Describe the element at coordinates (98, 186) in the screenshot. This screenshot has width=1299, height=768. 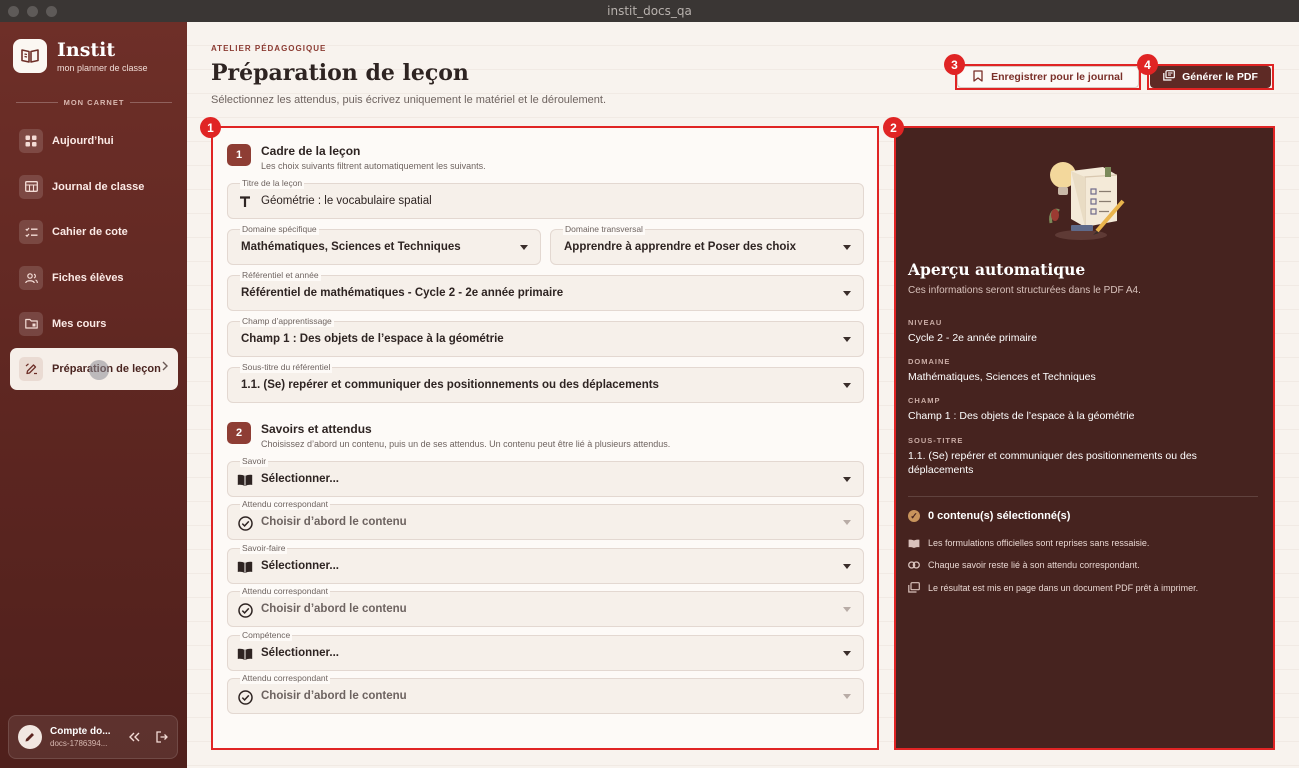
I see `sidebar-item-label: Journal de classe` at that location.